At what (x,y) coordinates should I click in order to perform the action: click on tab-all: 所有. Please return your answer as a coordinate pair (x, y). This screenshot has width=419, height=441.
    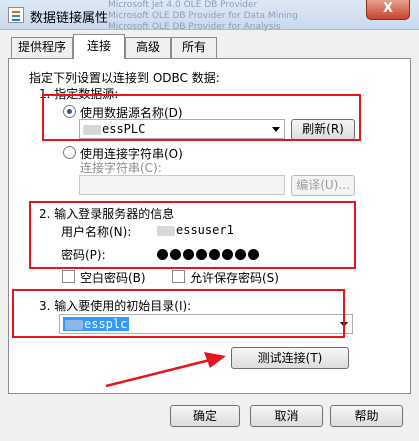
    Looking at the image, I should click on (194, 47).